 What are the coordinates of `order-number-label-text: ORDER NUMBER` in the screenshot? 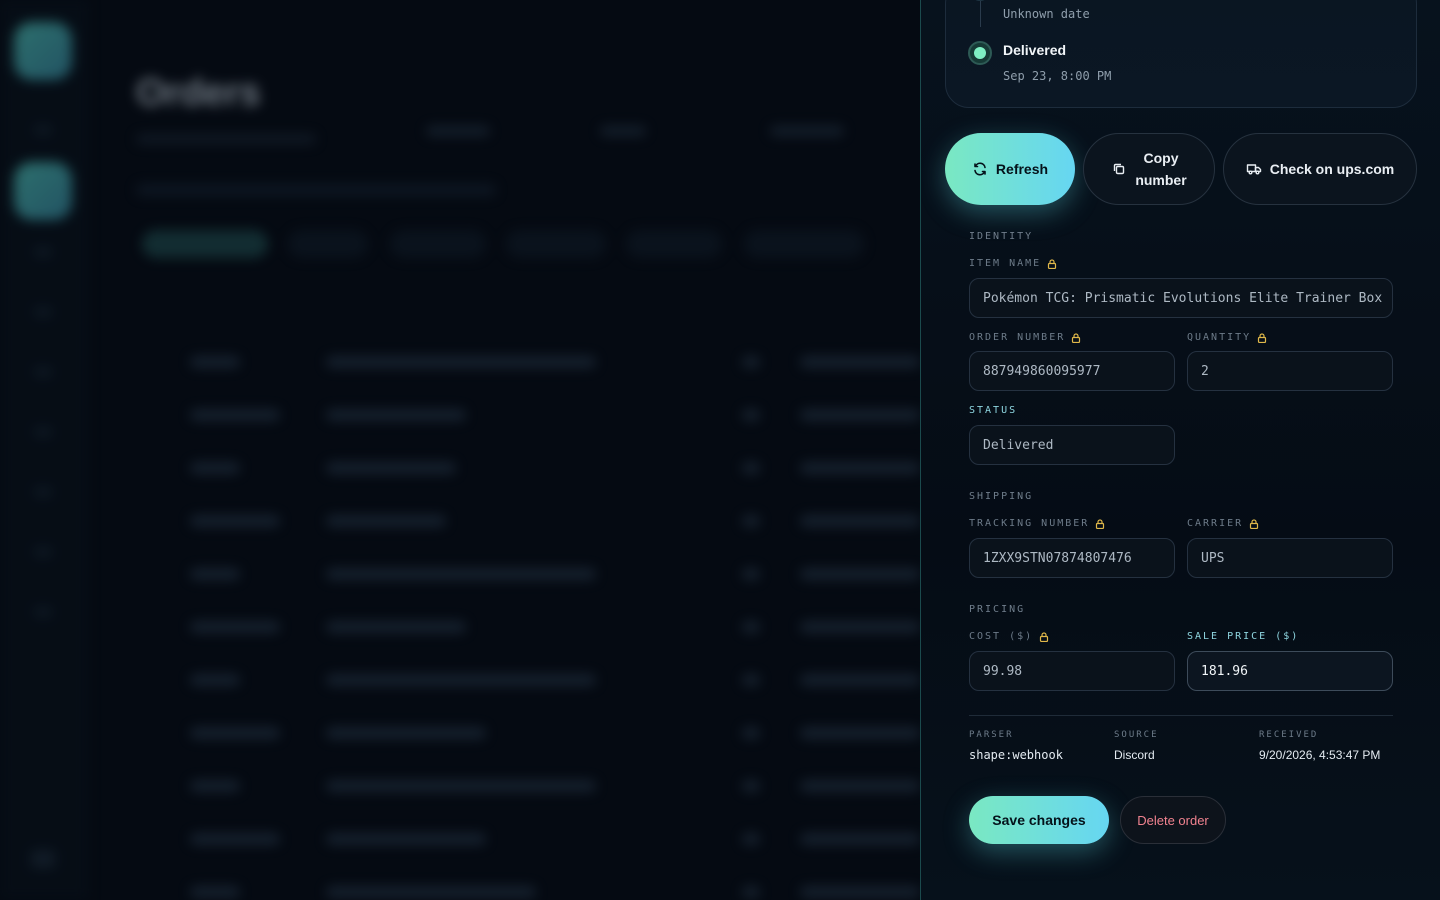 It's located at (1017, 337).